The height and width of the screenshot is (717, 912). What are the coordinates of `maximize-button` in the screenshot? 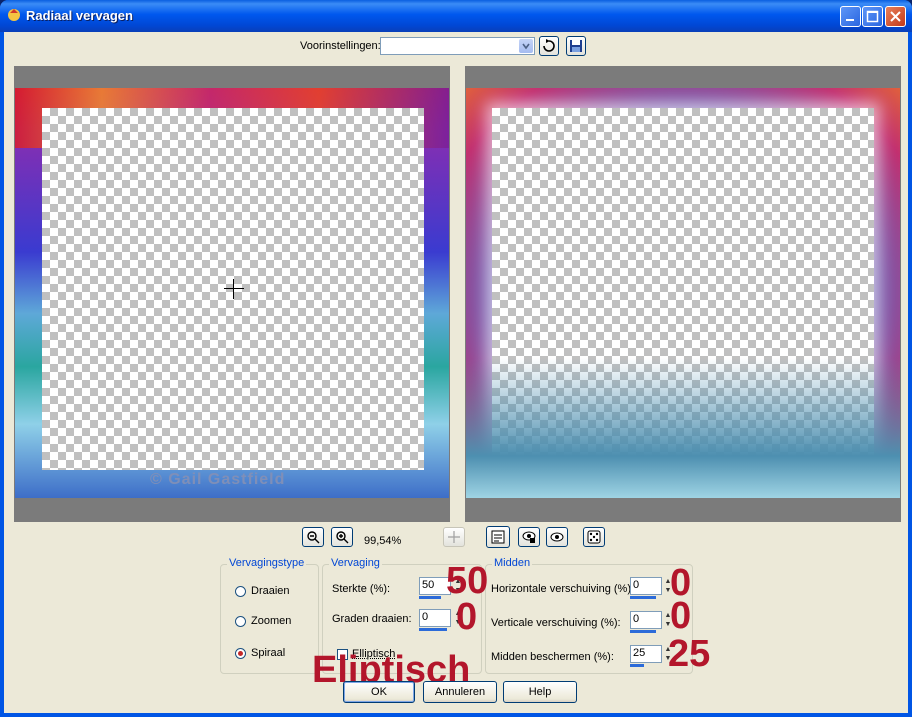 It's located at (872, 16).